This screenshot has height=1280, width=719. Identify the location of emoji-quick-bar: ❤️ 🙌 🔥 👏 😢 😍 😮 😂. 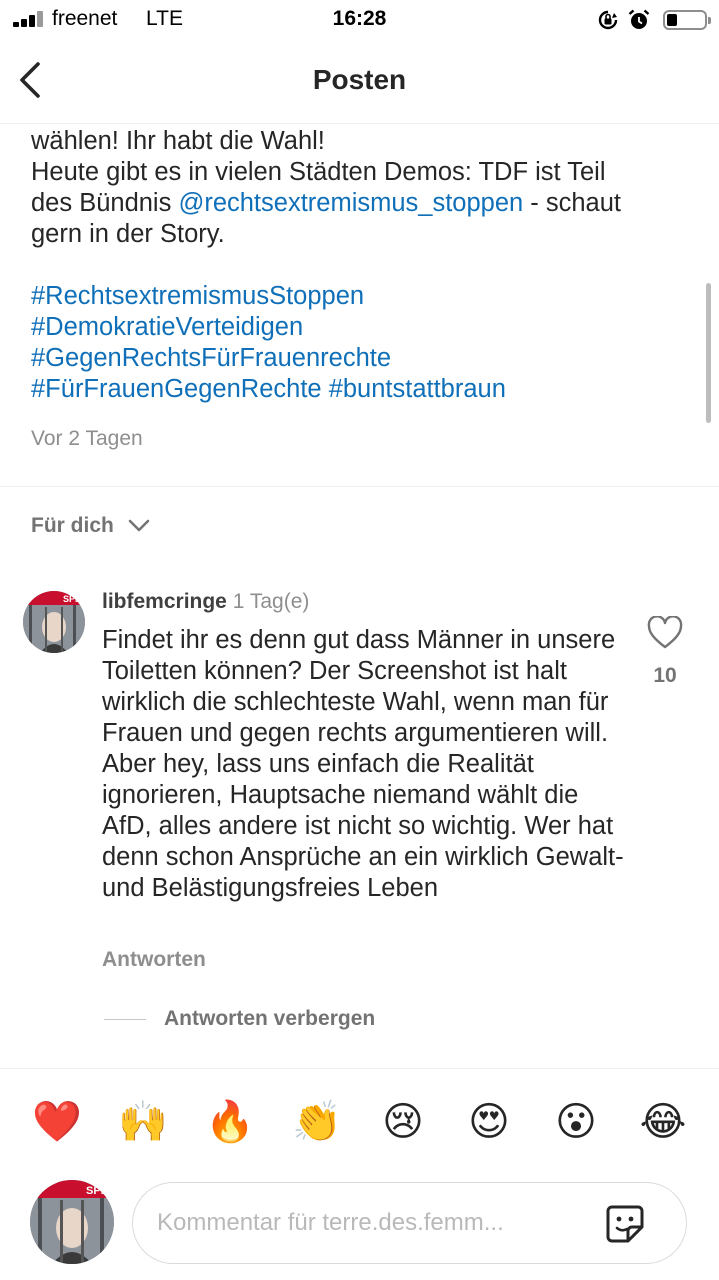
(359, 1124).